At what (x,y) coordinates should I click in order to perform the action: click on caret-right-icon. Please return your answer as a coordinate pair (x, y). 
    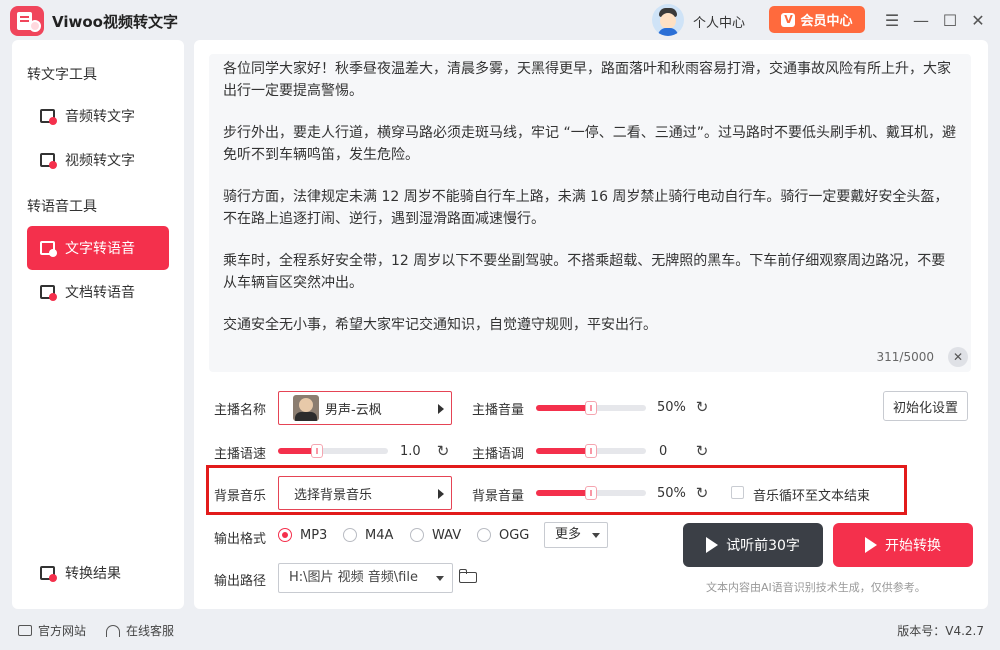
    Looking at the image, I should click on (441, 409).